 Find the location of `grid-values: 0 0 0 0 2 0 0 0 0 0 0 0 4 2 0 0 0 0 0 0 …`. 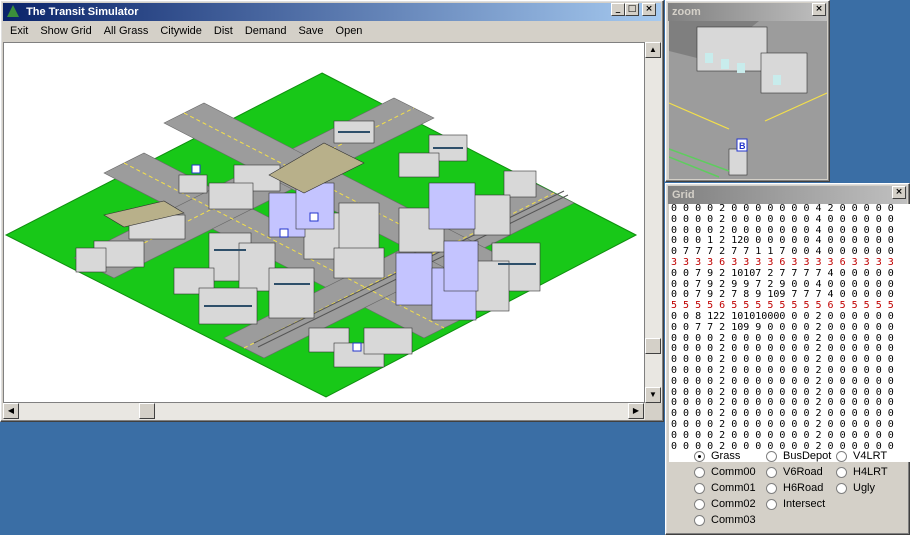

grid-values: 0 0 0 0 2 0 0 0 0 0 0 0 4 2 0 0 0 0 0 0 … is located at coordinates (789, 333).